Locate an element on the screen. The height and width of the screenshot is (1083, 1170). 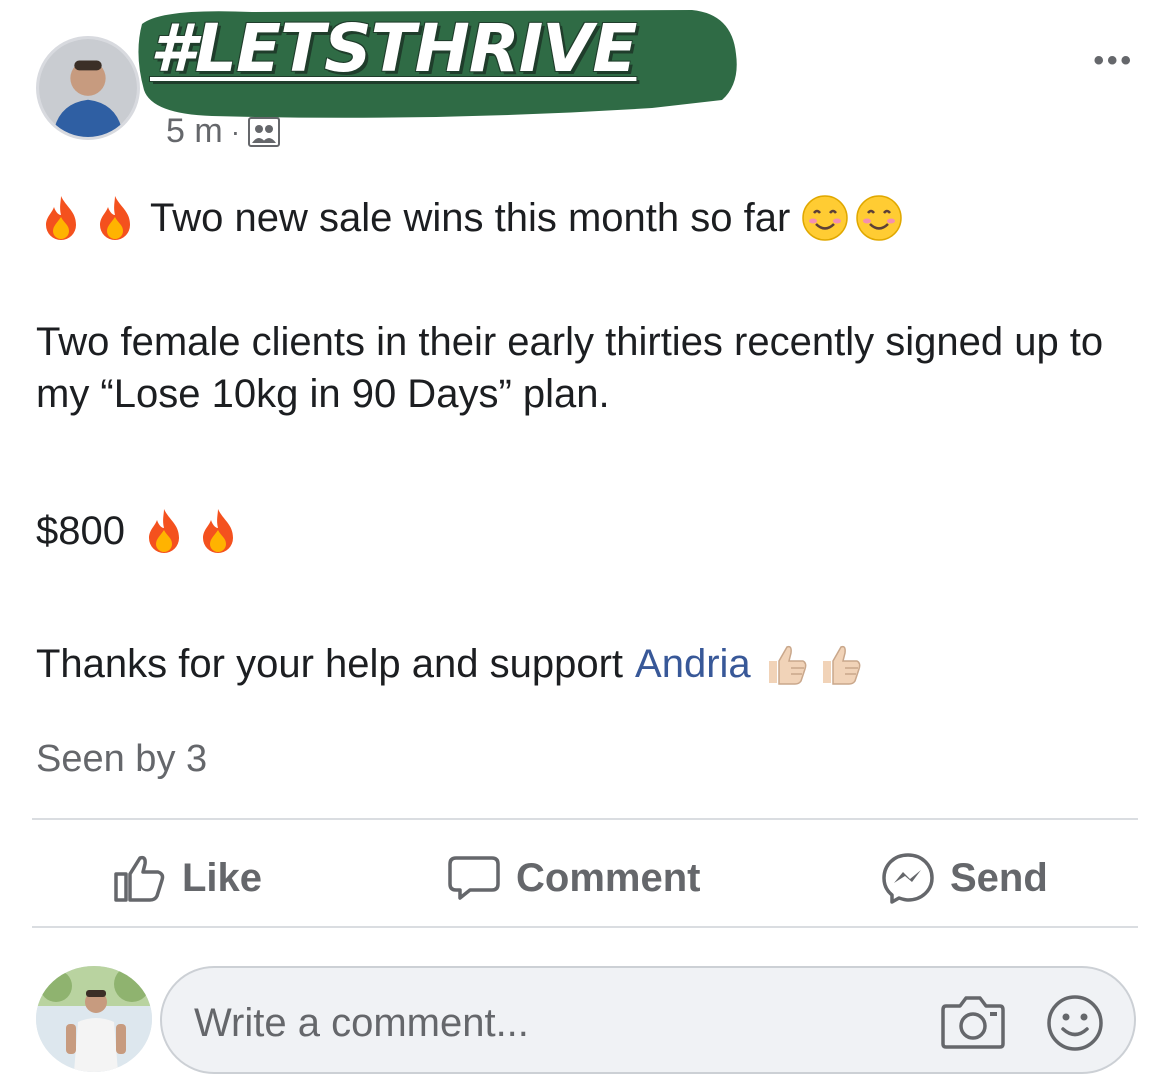
smiley-icon is located at coordinates (1075, 1023).